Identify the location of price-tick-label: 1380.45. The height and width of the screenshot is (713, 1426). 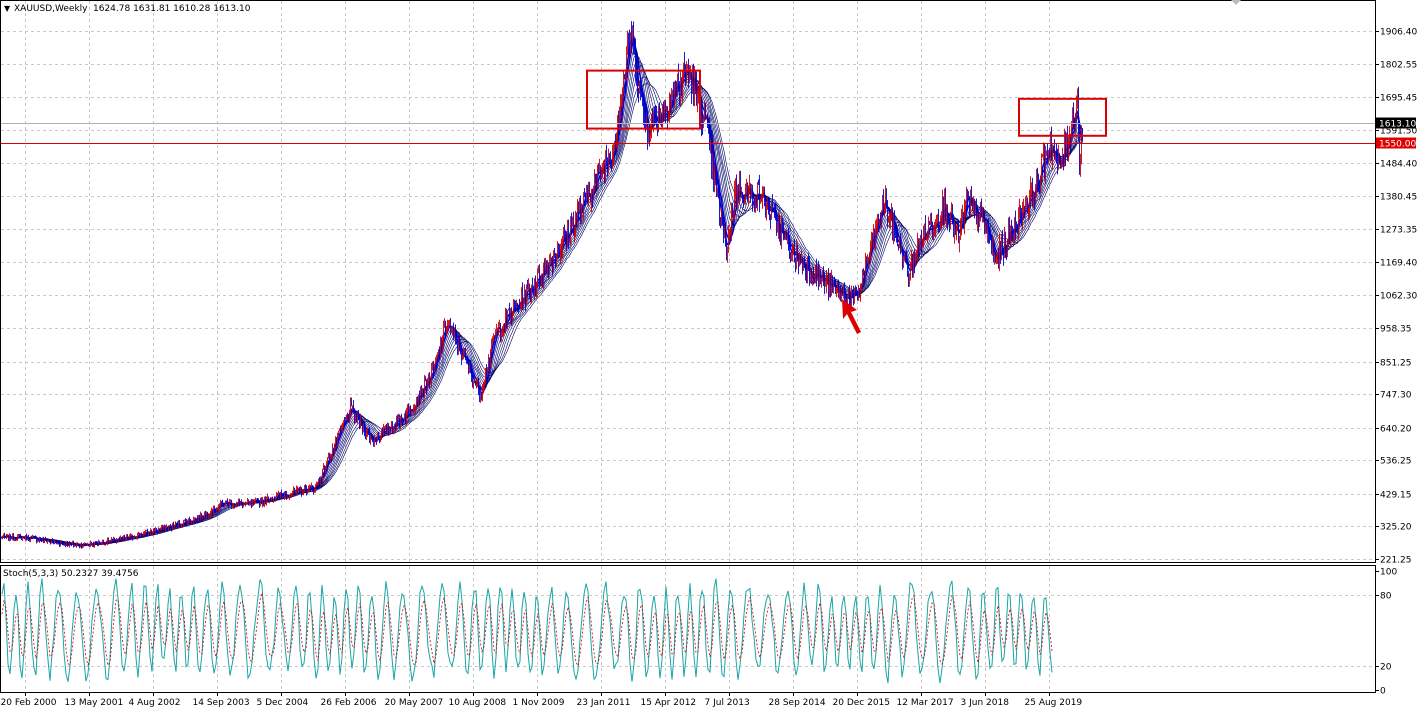
(1398, 198).